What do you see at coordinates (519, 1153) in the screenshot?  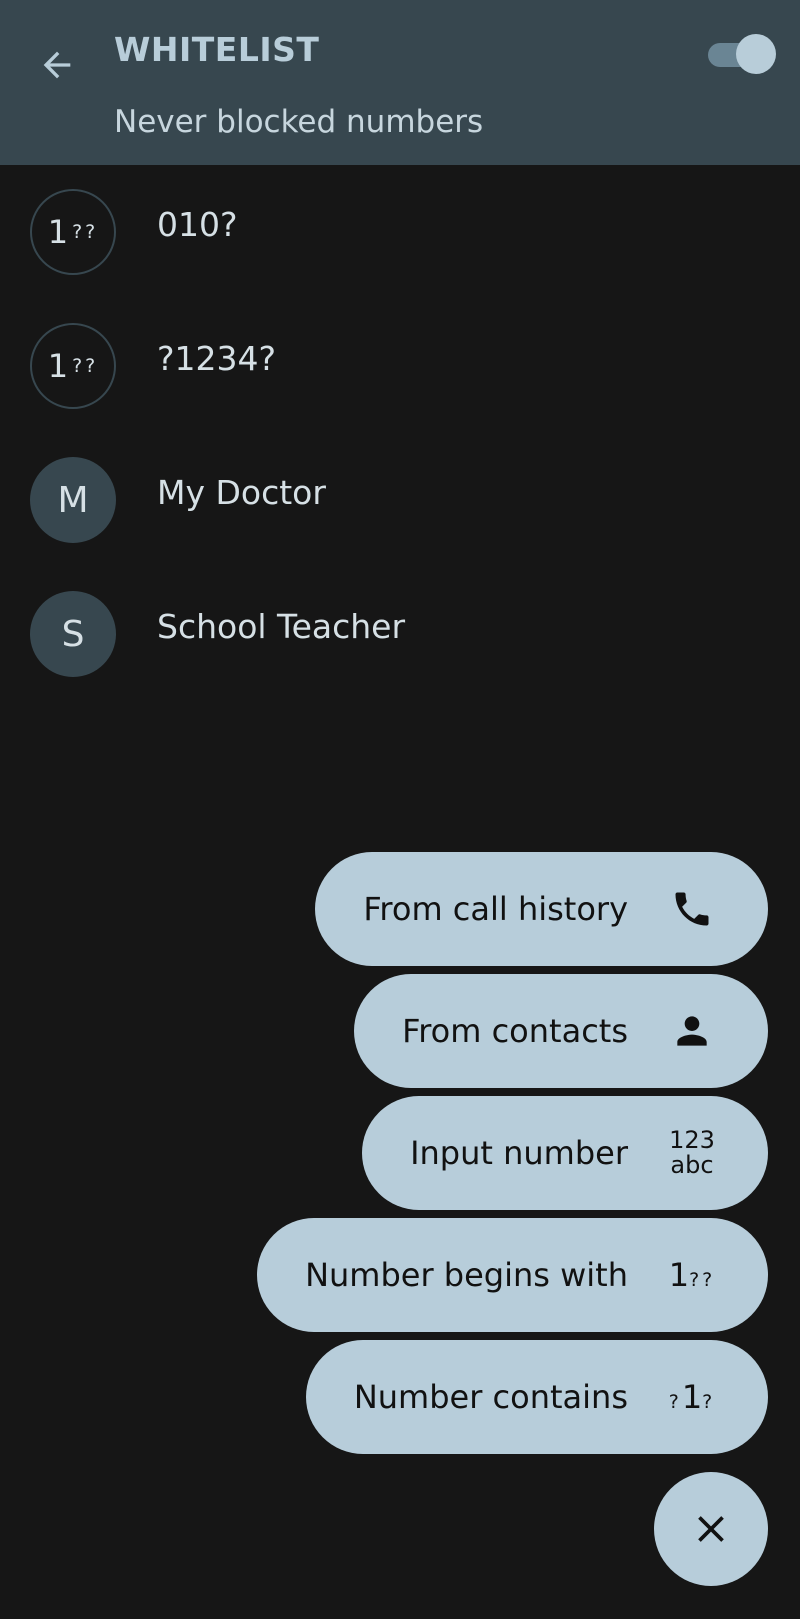 I see `action-label: Input number` at bounding box center [519, 1153].